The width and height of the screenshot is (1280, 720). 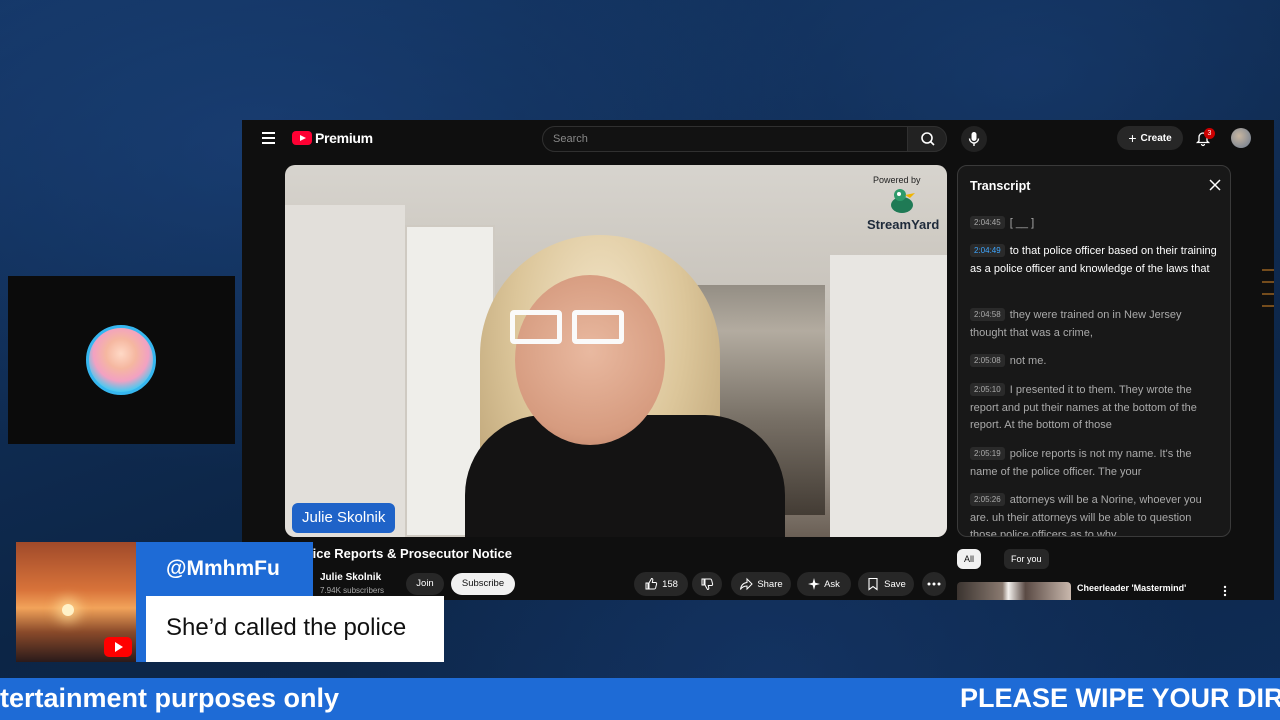 What do you see at coordinates (1225, 591) in the screenshot?
I see `more-vertical-icon` at bounding box center [1225, 591].